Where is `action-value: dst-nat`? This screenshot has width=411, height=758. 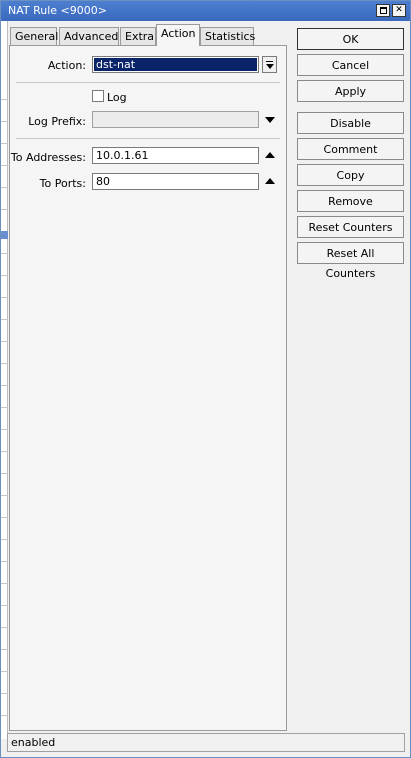
action-value: dst-nat is located at coordinates (175, 64).